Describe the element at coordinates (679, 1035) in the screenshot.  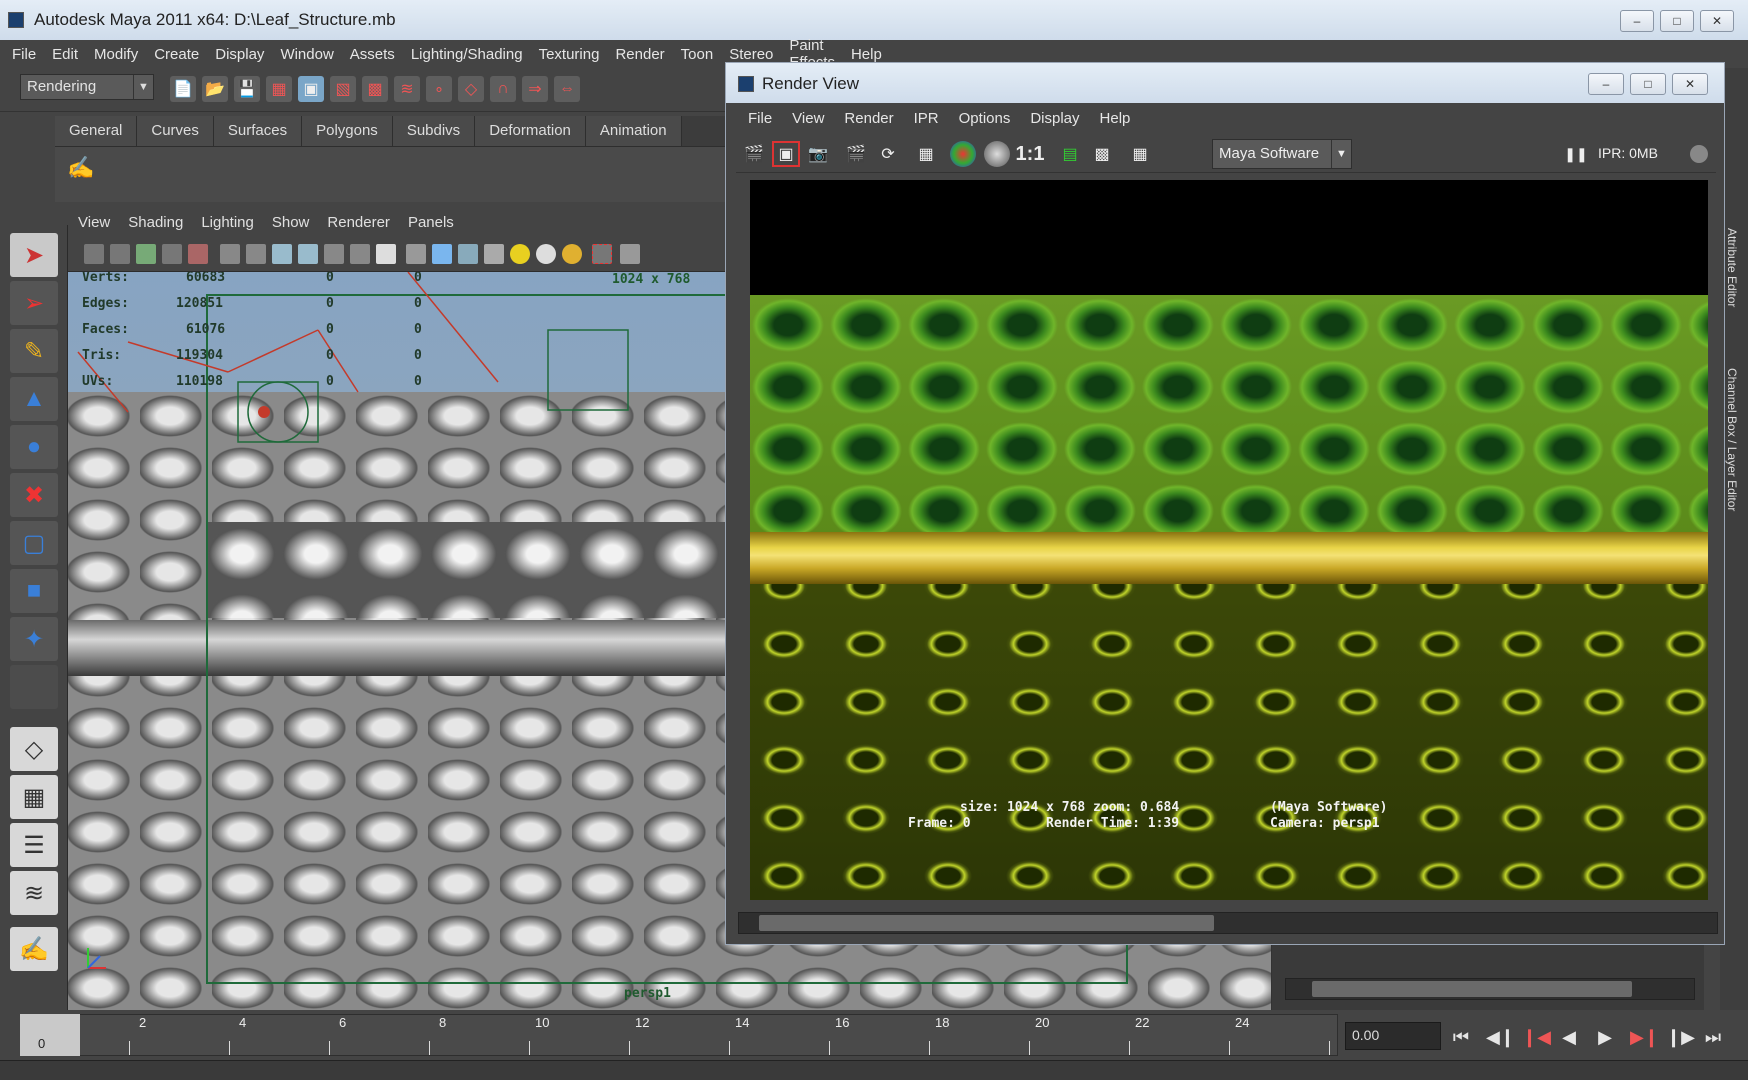
I see `time-slider-track: 0 2 4 6 8 10 12 14 16 18 20 22 24` at that location.